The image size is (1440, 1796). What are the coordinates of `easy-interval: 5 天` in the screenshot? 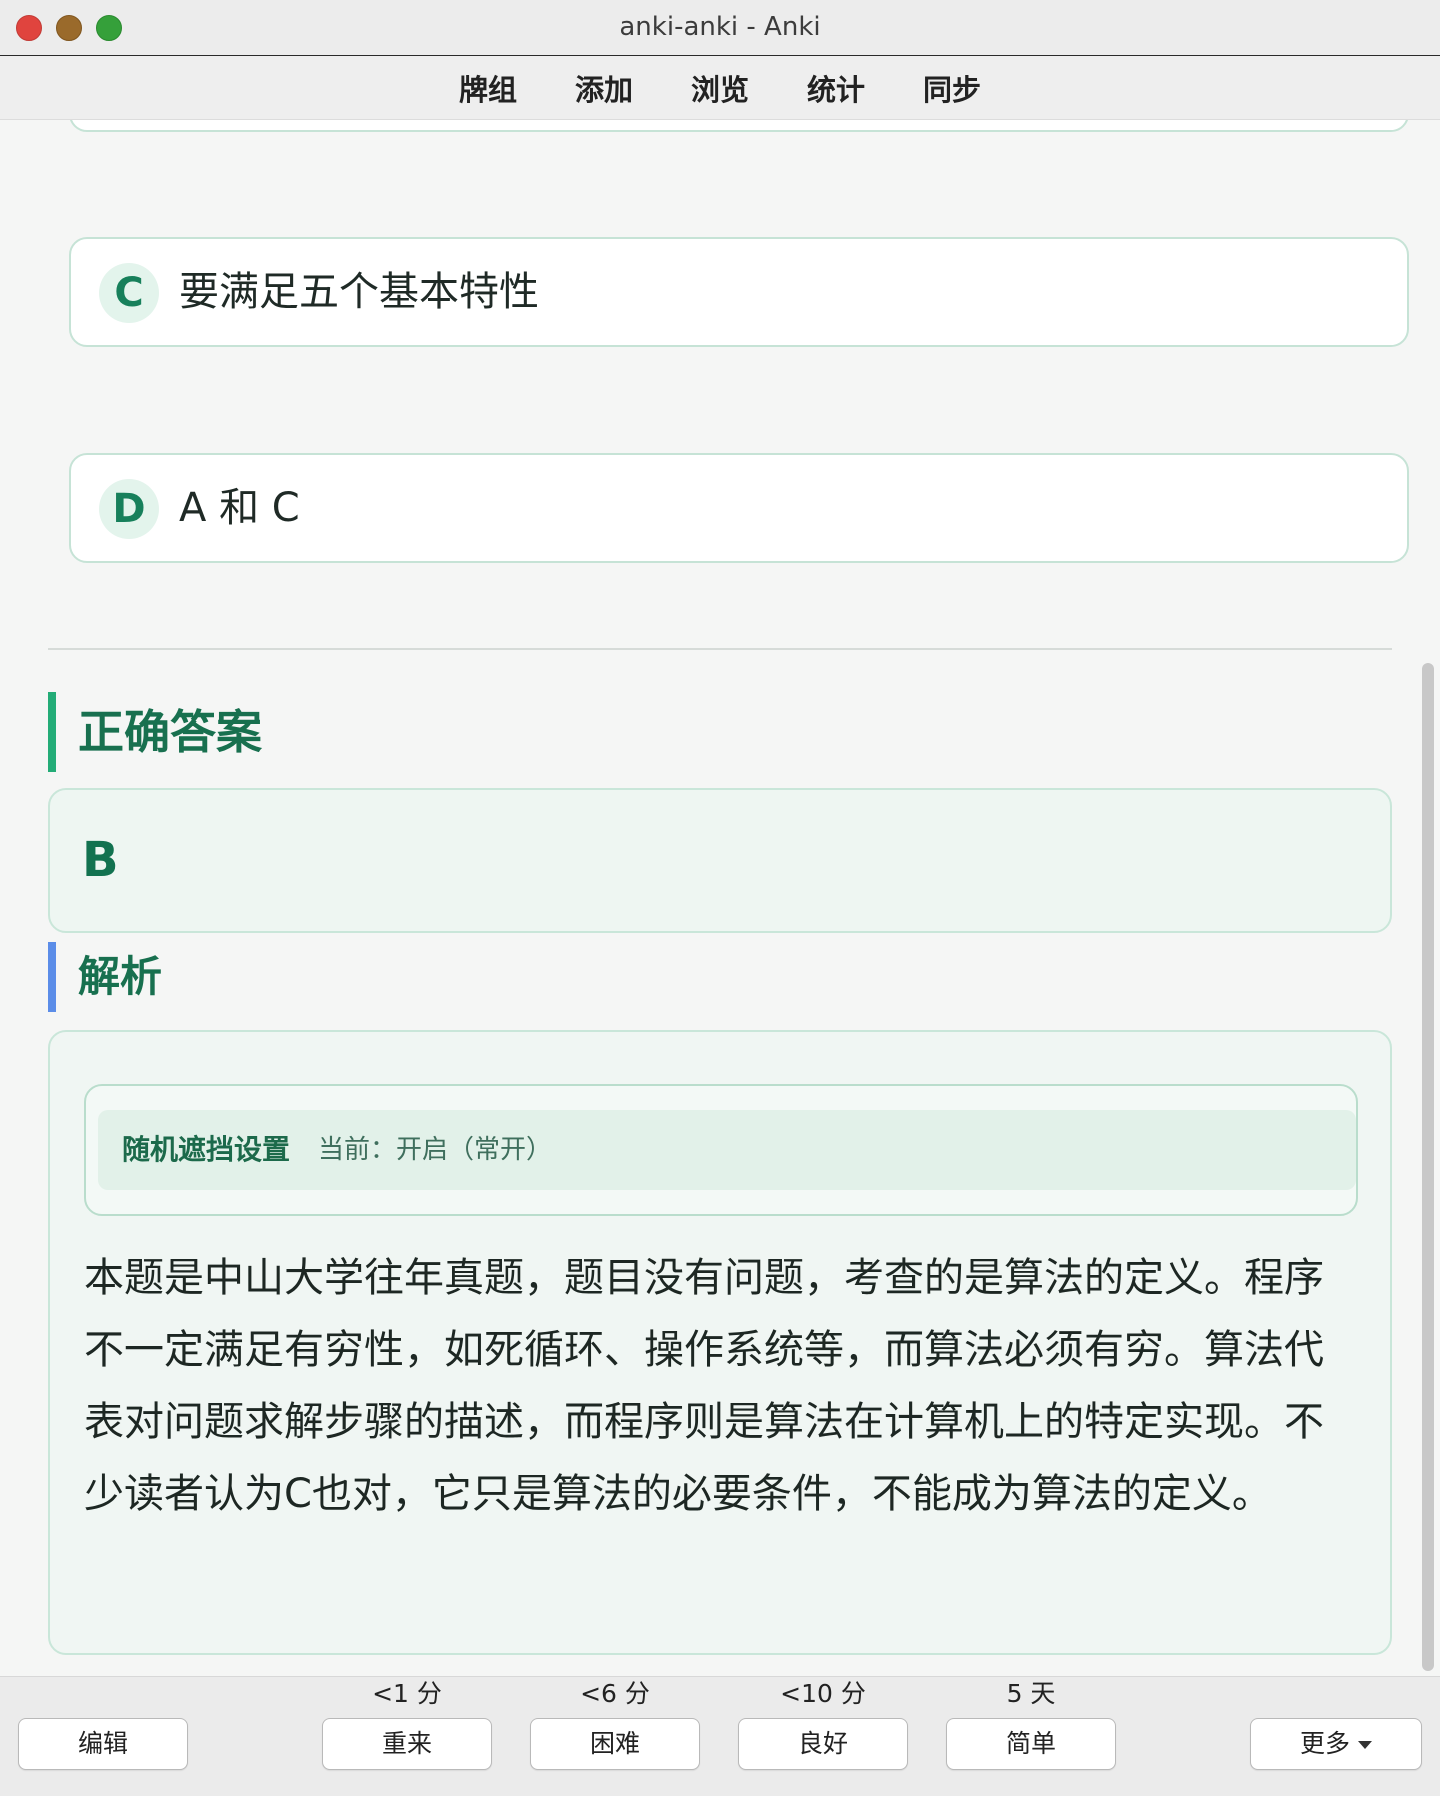 It's located at (1031, 1693).